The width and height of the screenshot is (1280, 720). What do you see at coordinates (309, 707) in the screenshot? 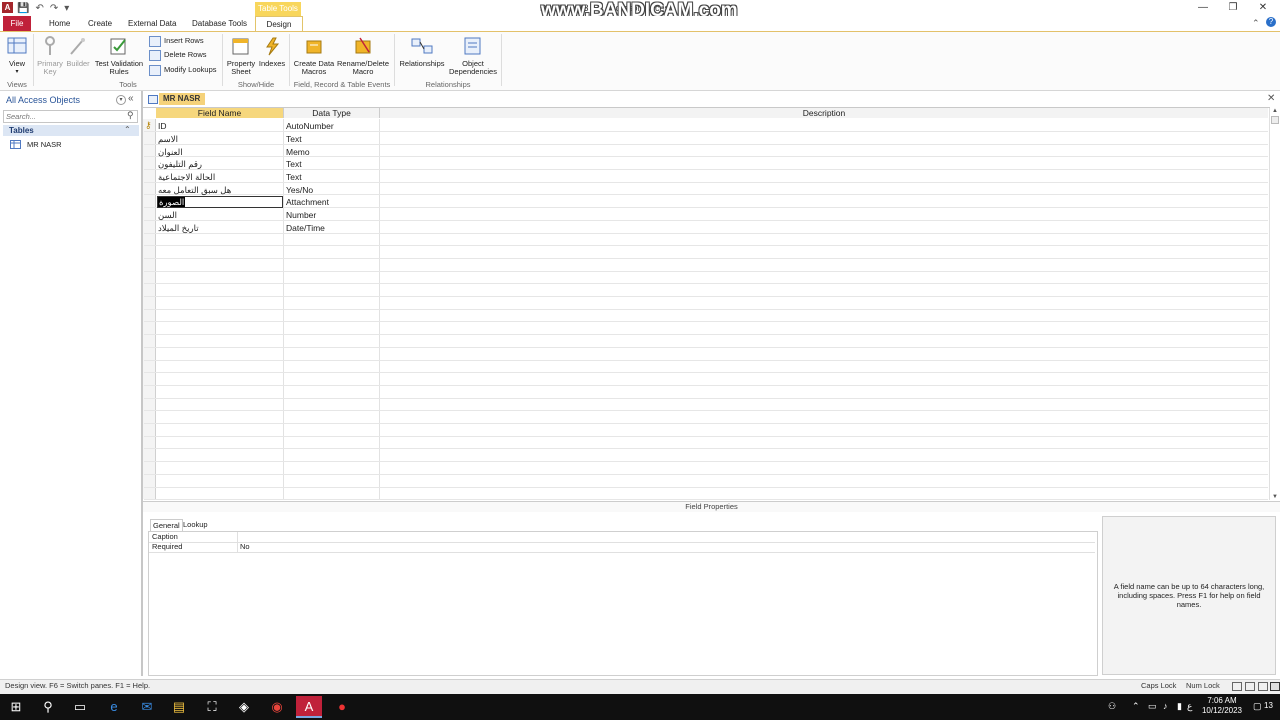
I see `access-taskbar-icon: A` at bounding box center [309, 707].